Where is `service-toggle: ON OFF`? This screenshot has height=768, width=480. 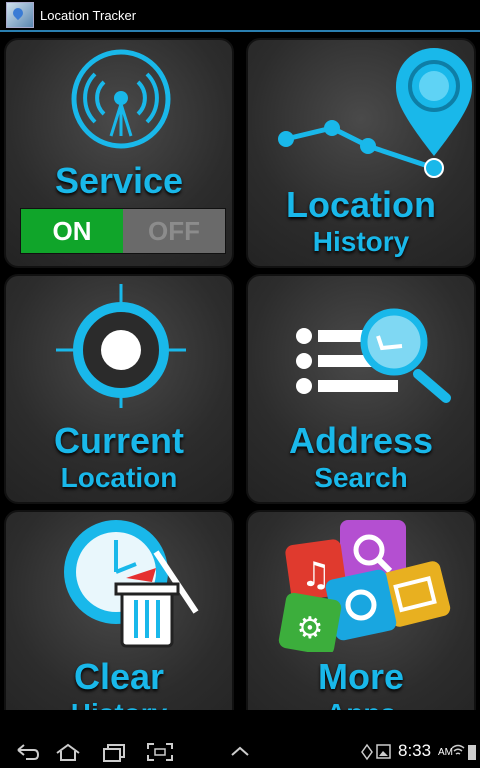 service-toggle: ON OFF is located at coordinates (123, 231).